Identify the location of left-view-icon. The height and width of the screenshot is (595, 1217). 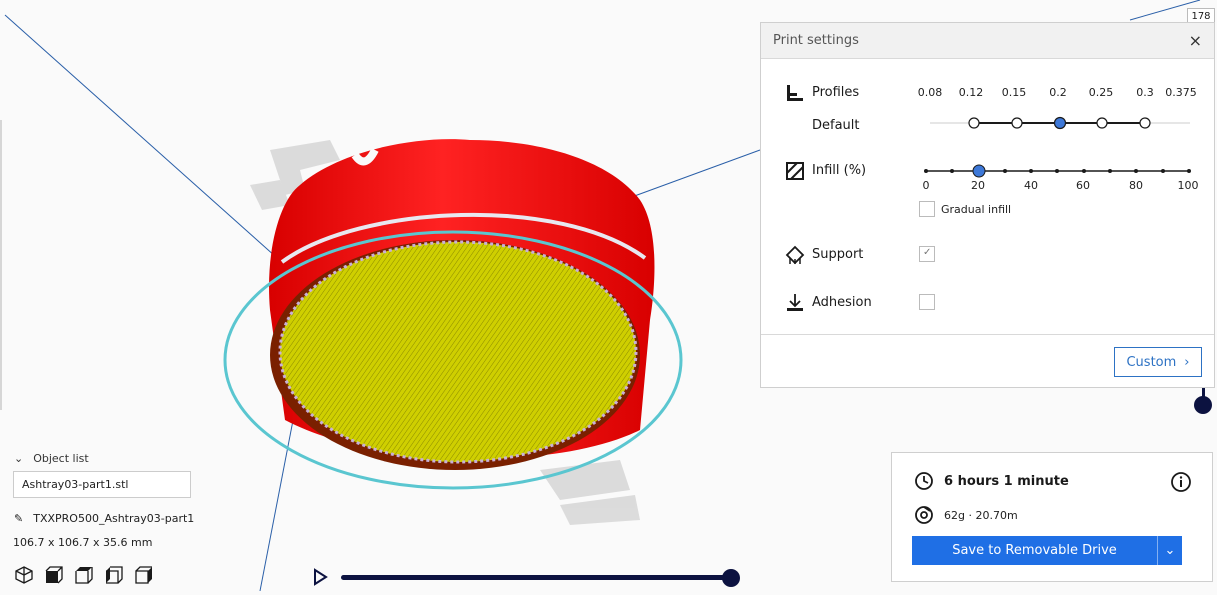
(114, 575).